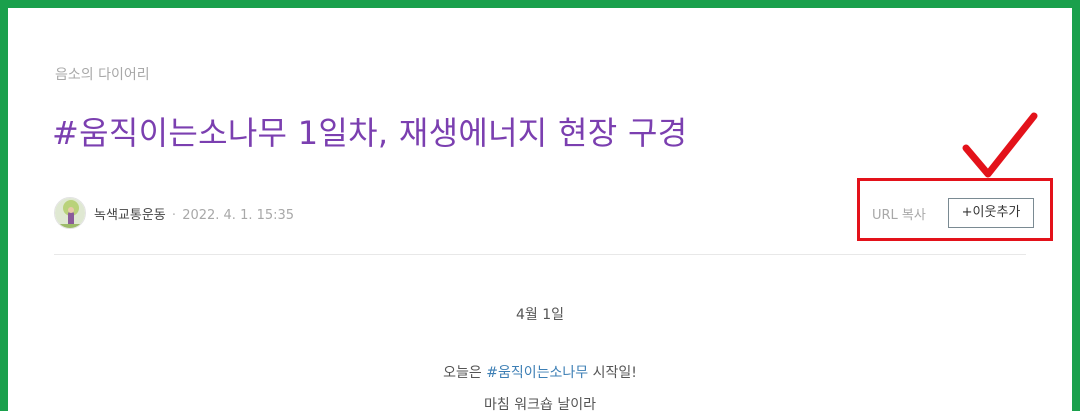 Image resolution: width=1080 pixels, height=414 pixels. Describe the element at coordinates (70, 213) in the screenshot. I see `author-avatar` at that location.